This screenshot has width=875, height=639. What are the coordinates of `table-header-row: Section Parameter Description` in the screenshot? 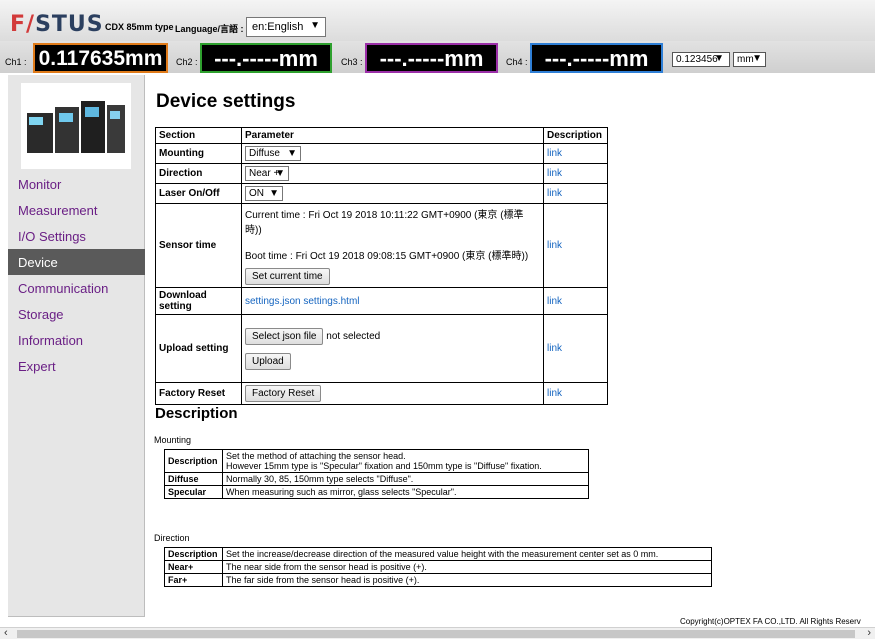 It's located at (381, 135).